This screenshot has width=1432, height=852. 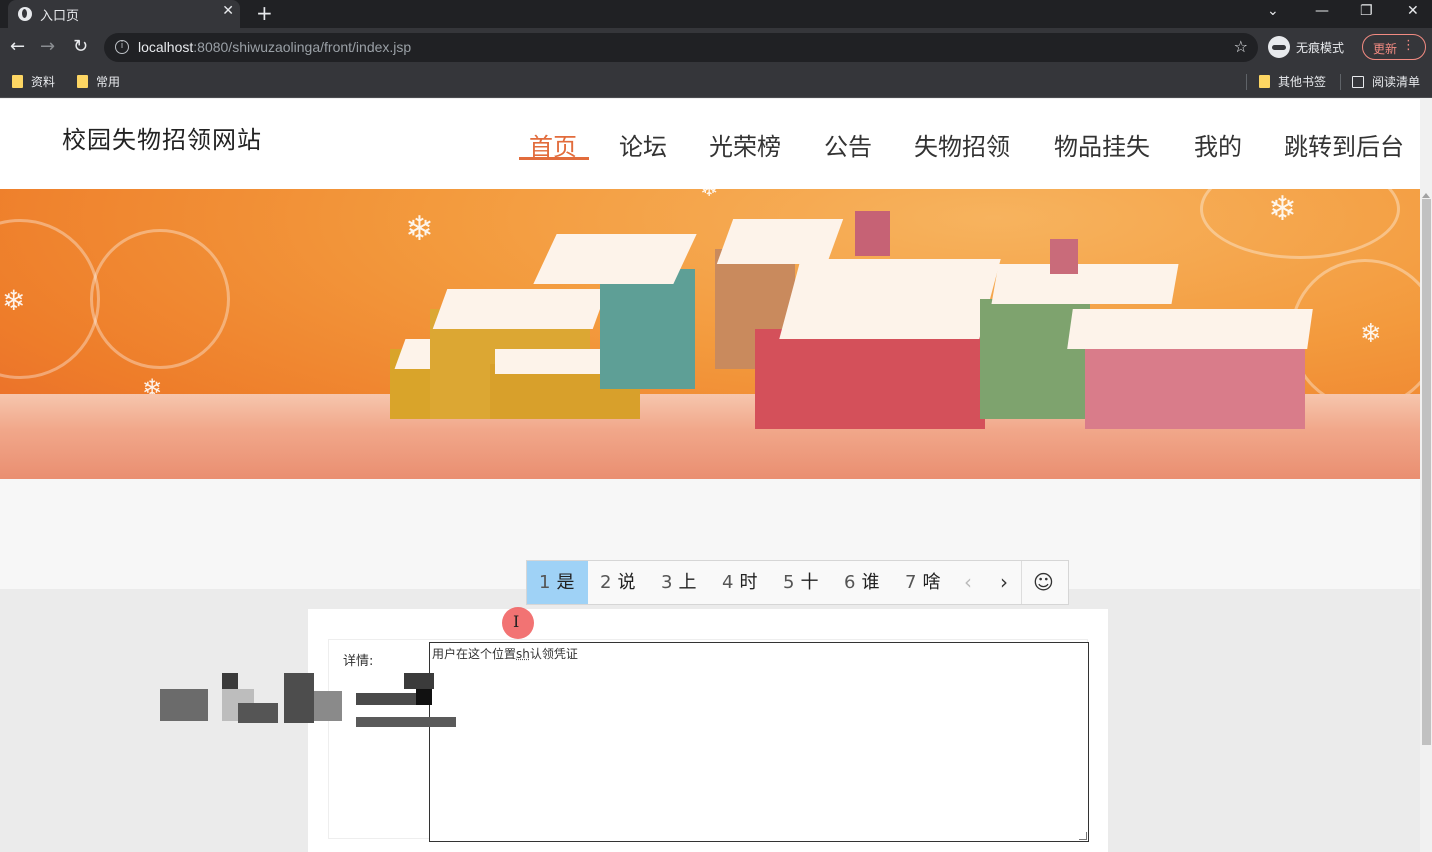 I want to click on ime-candidate-text: 时, so click(x=748, y=582).